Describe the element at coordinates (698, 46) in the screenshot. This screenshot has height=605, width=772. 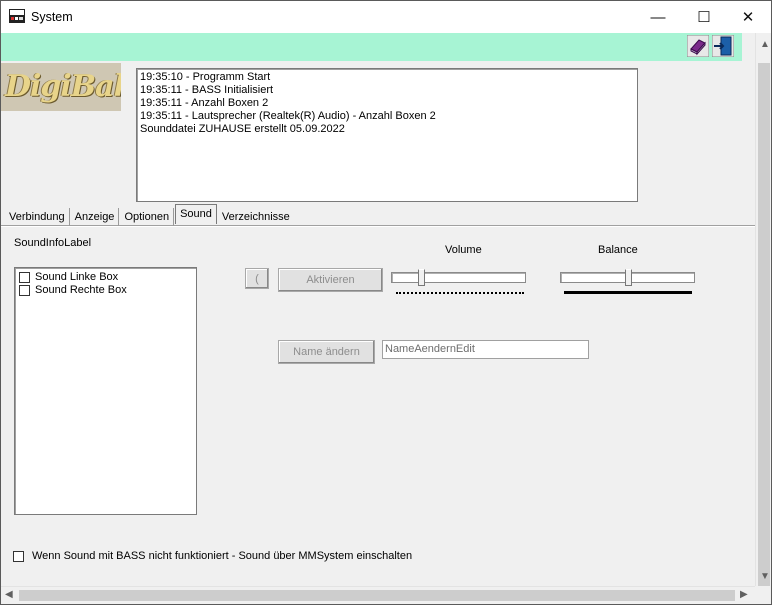
I see `help-book-icon` at that location.